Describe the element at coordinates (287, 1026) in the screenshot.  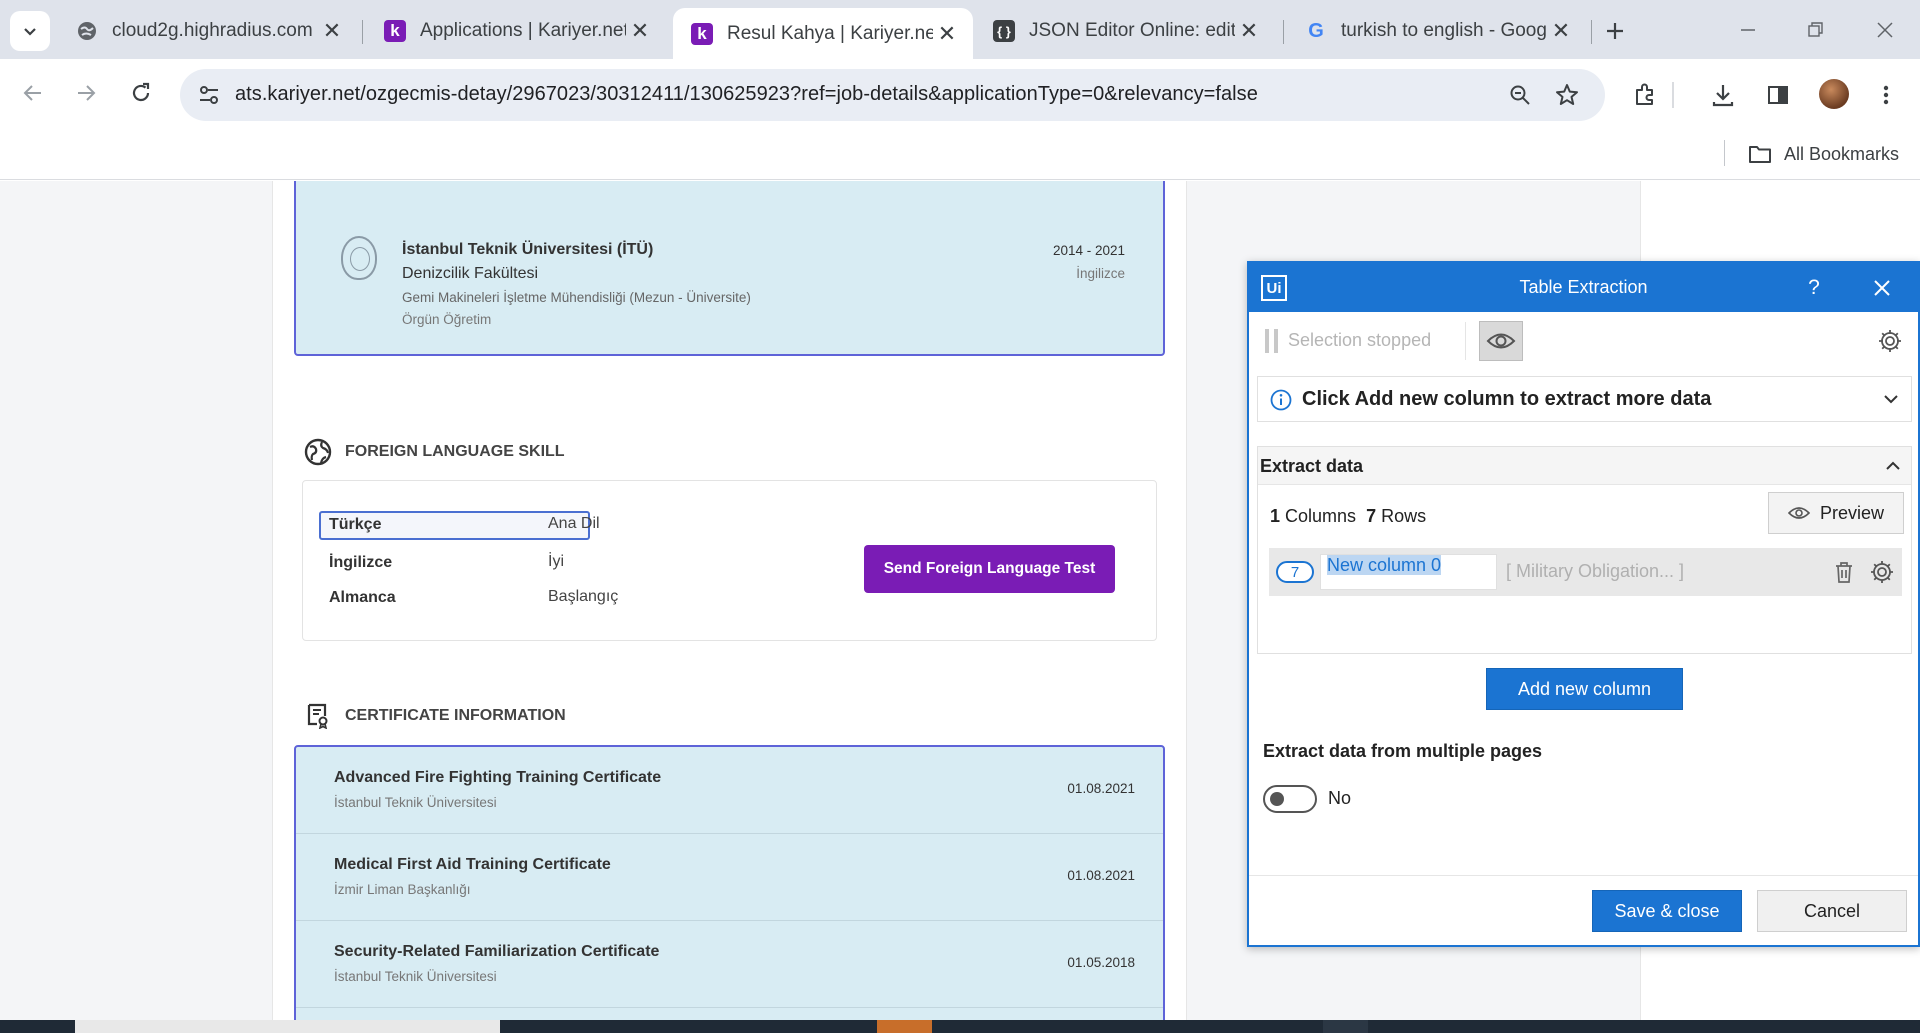
I see `taskbar-search` at that location.